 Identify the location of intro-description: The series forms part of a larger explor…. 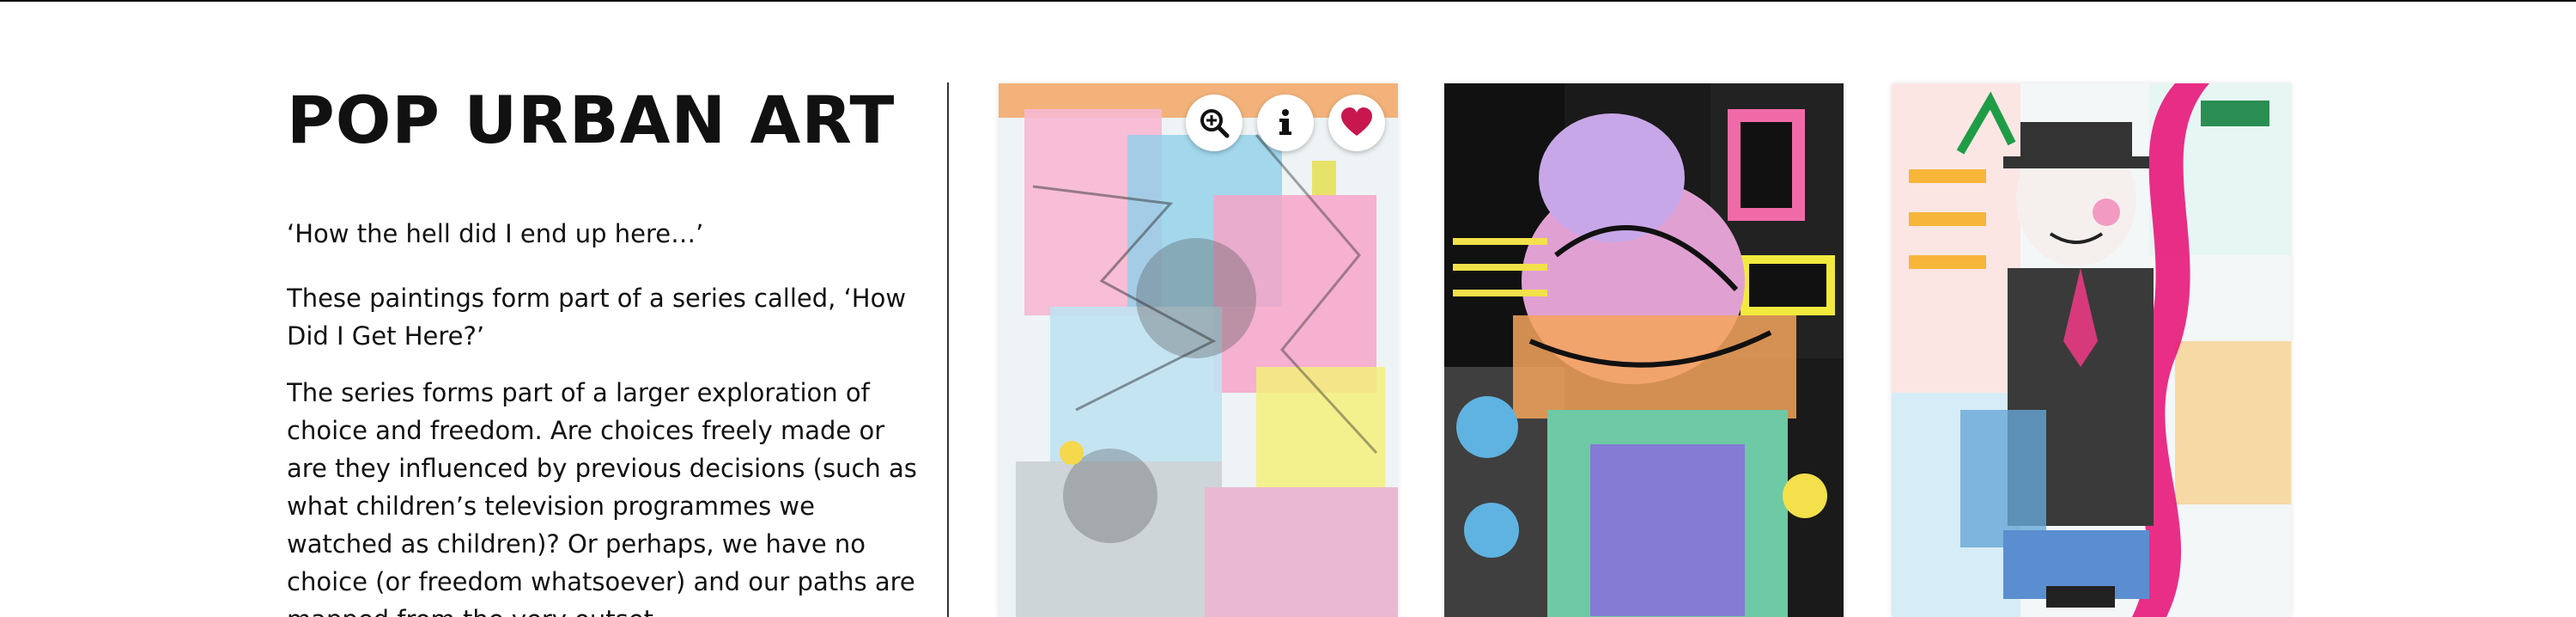
(602, 498).